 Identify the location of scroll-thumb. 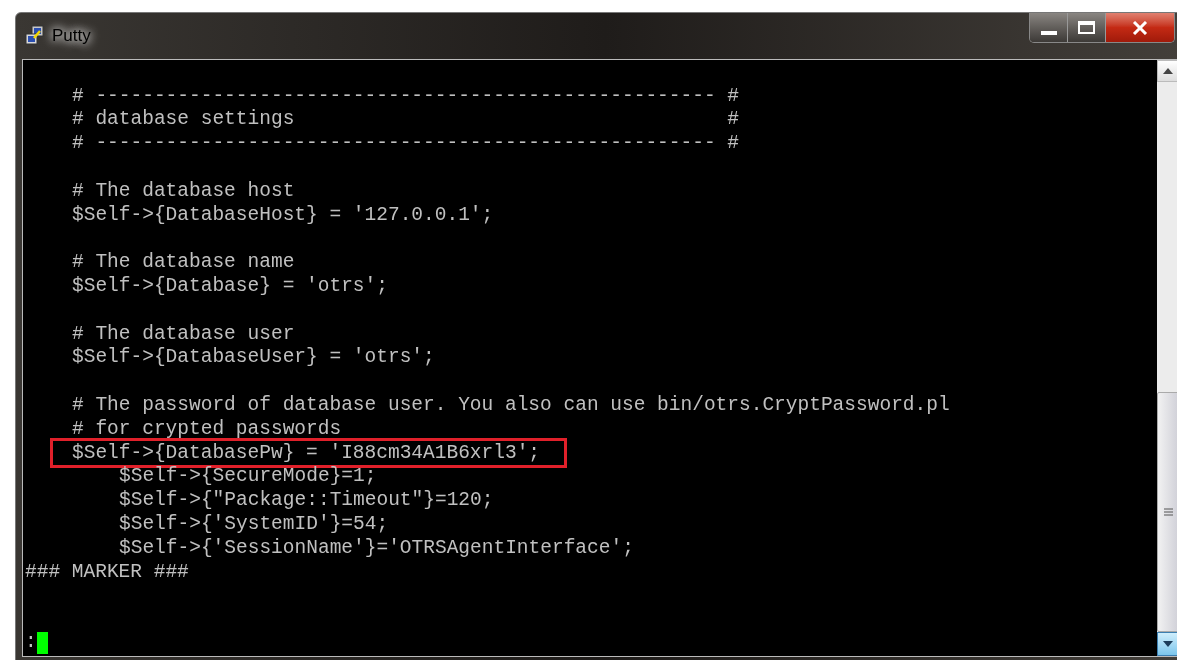
(1167, 512).